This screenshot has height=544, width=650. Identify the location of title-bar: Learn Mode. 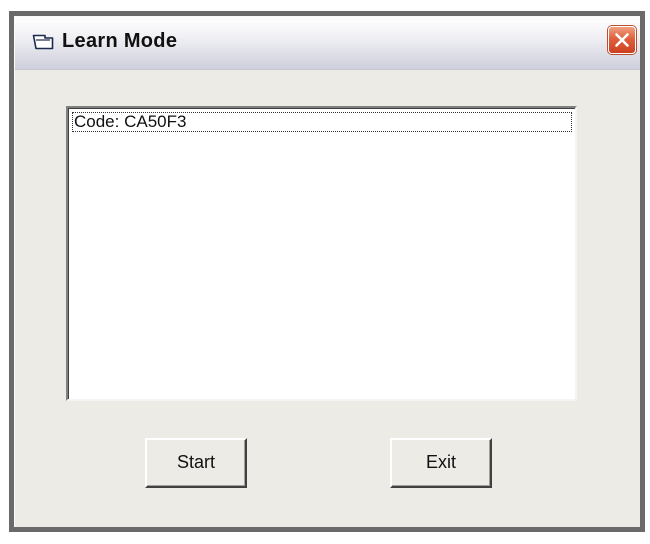
(327, 43).